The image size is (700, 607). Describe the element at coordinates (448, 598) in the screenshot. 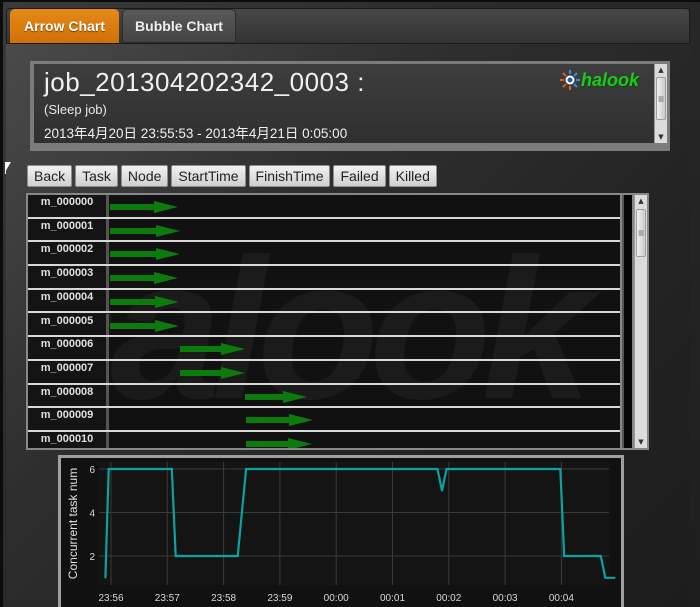

I see `x-tick-label: 00:02` at that location.